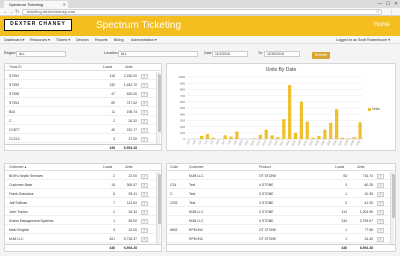  Describe the element at coordinates (83, 212) in the screenshot. I see `table-row: John Traimo 2 26.34 ⌕` at that location.